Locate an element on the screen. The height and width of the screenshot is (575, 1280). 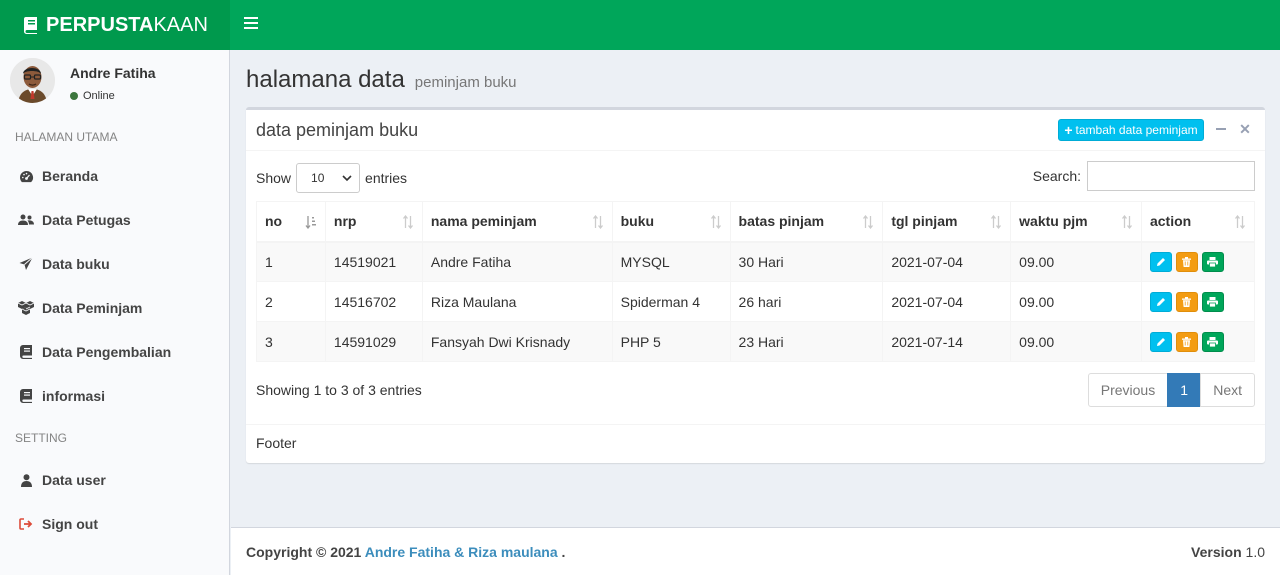
sidebar-item-label: informasi is located at coordinates (74, 396).